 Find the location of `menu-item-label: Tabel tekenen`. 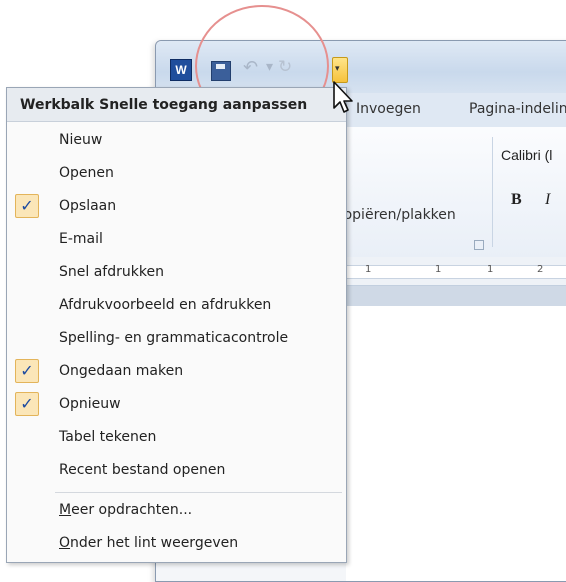

menu-item-label: Tabel tekenen is located at coordinates (108, 437).